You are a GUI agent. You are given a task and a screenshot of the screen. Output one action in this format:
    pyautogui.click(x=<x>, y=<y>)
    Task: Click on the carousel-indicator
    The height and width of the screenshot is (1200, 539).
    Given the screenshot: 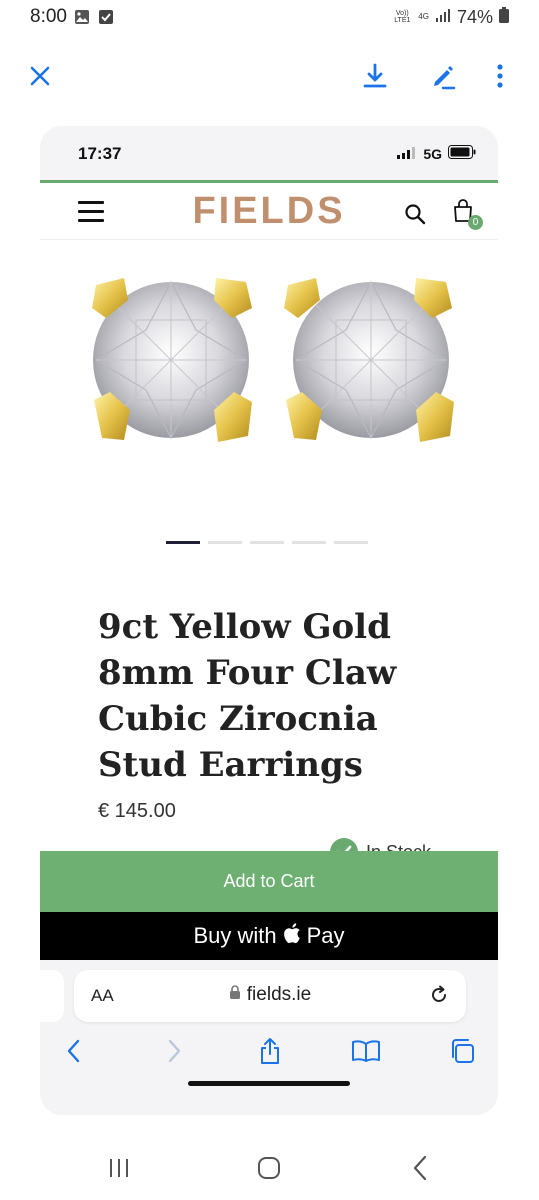 What is the action you would take?
    pyautogui.click(x=267, y=542)
    